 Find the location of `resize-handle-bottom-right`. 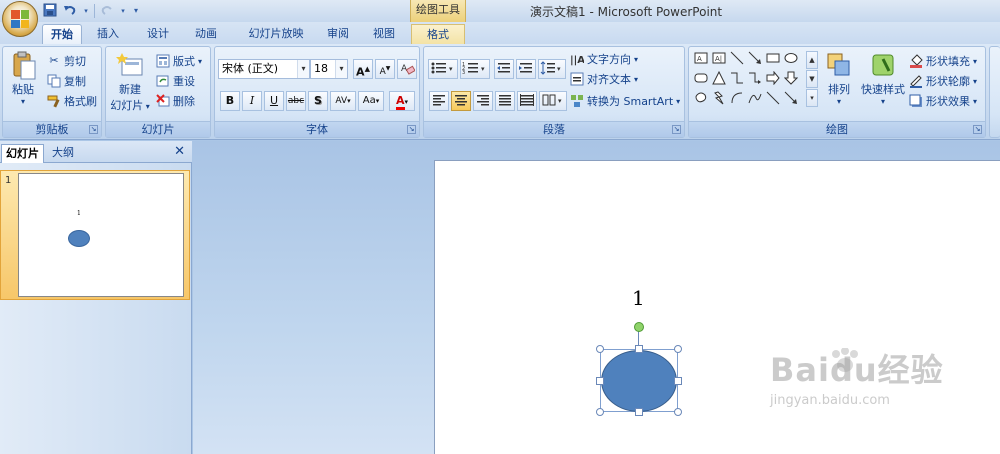

resize-handle-bottom-right is located at coordinates (678, 412).